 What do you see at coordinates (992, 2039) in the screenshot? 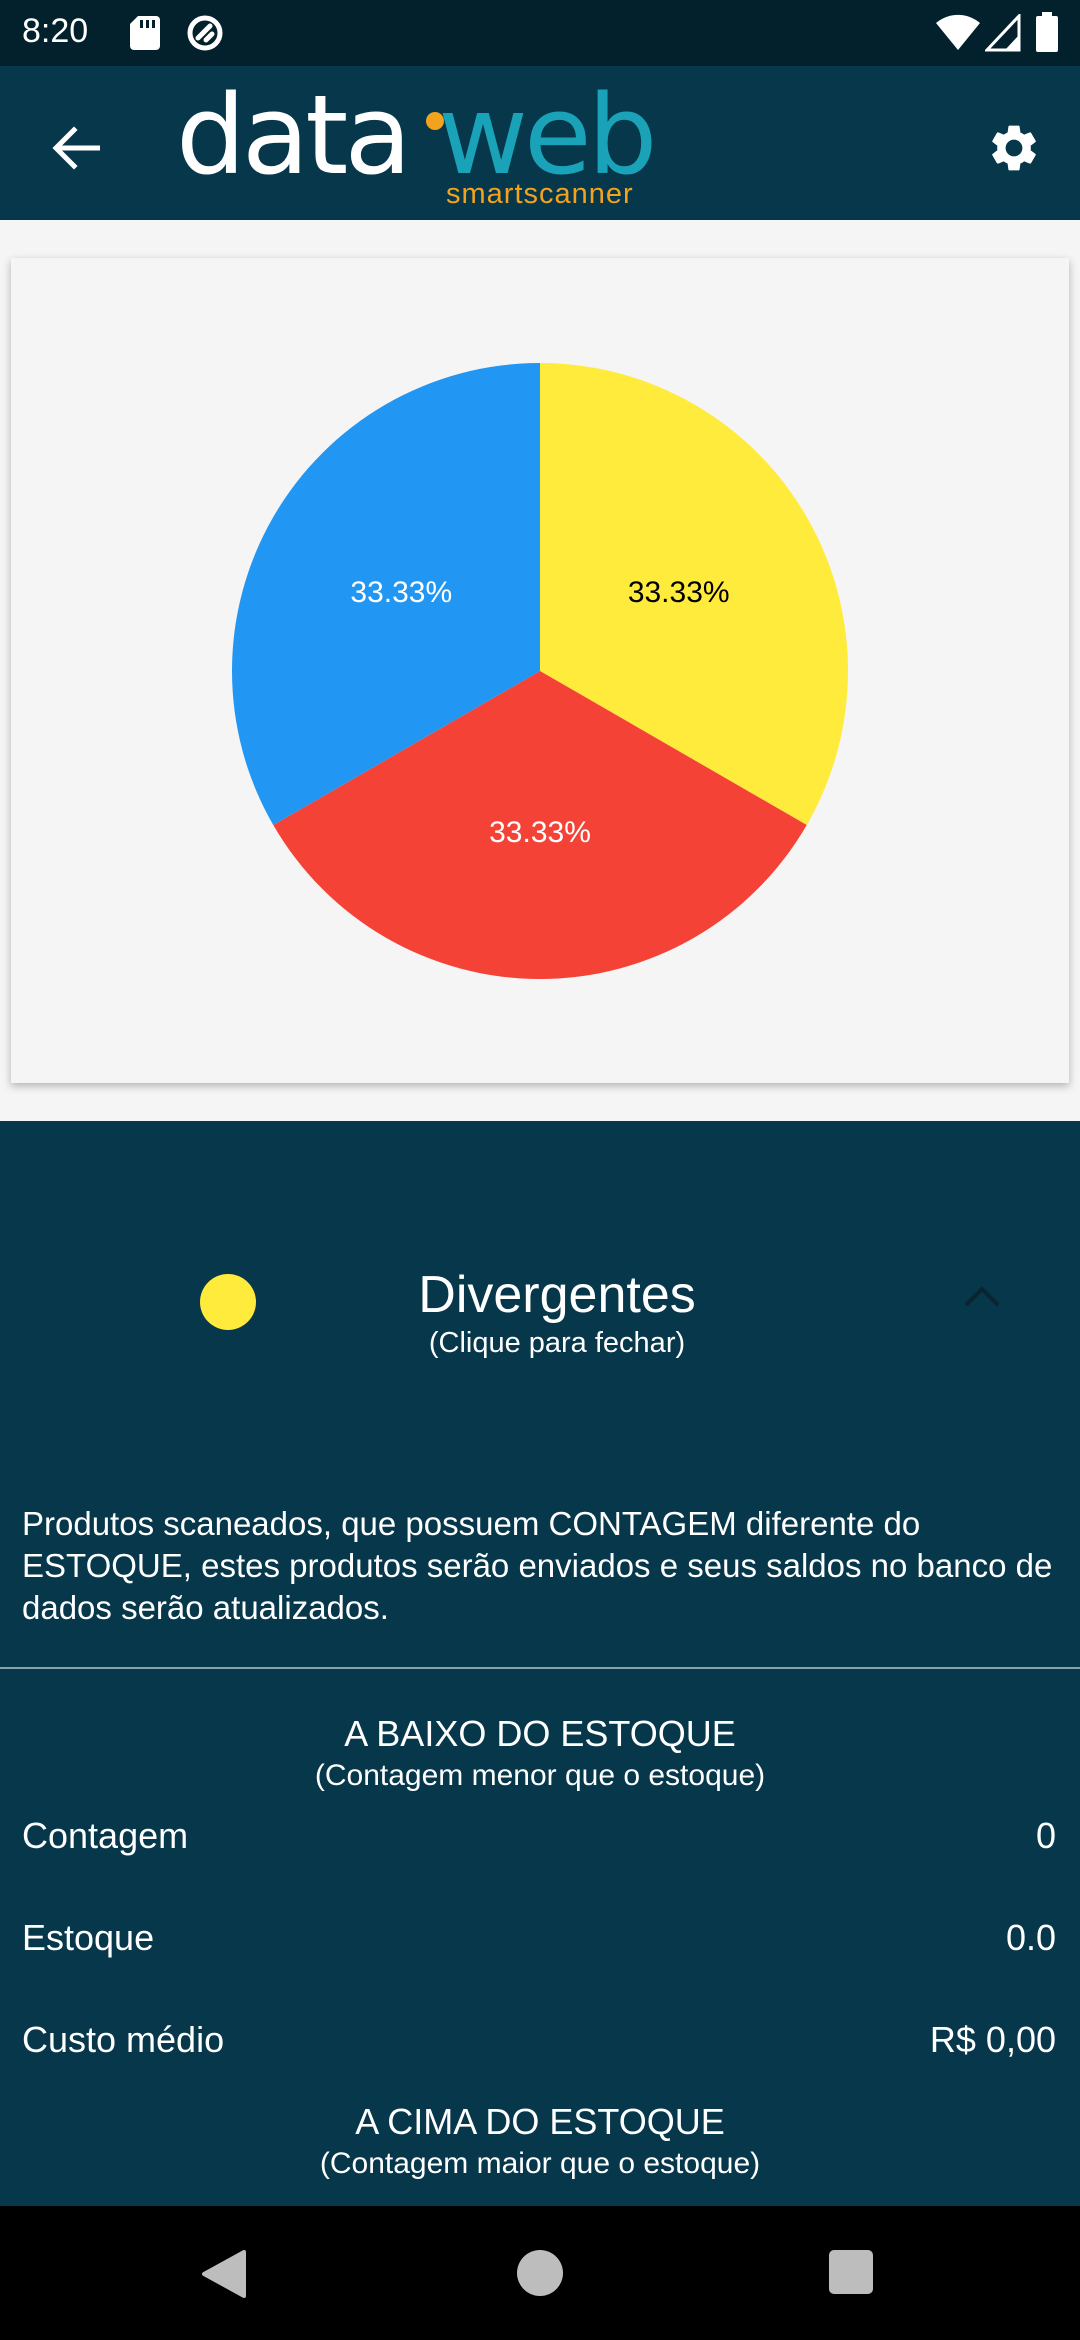
I see `average-cost-value: R$ 0,00` at bounding box center [992, 2039].